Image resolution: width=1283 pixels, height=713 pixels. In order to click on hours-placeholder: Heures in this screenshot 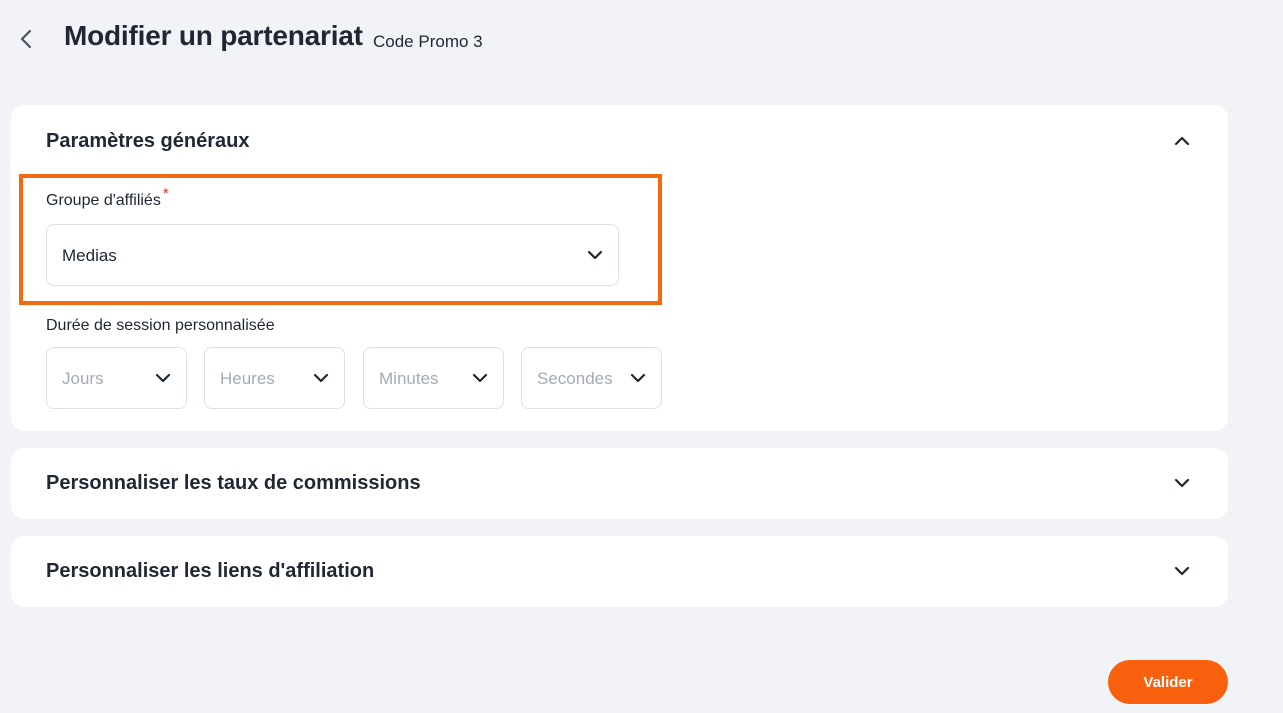, I will do `click(247, 378)`.